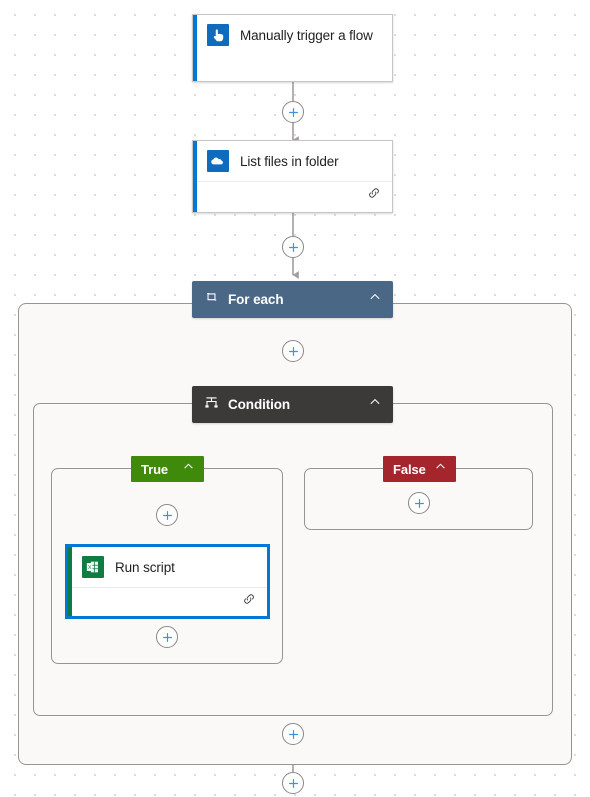 This screenshot has width=590, height=797. What do you see at coordinates (259, 404) in the screenshot?
I see `condition-title: Condition` at bounding box center [259, 404].